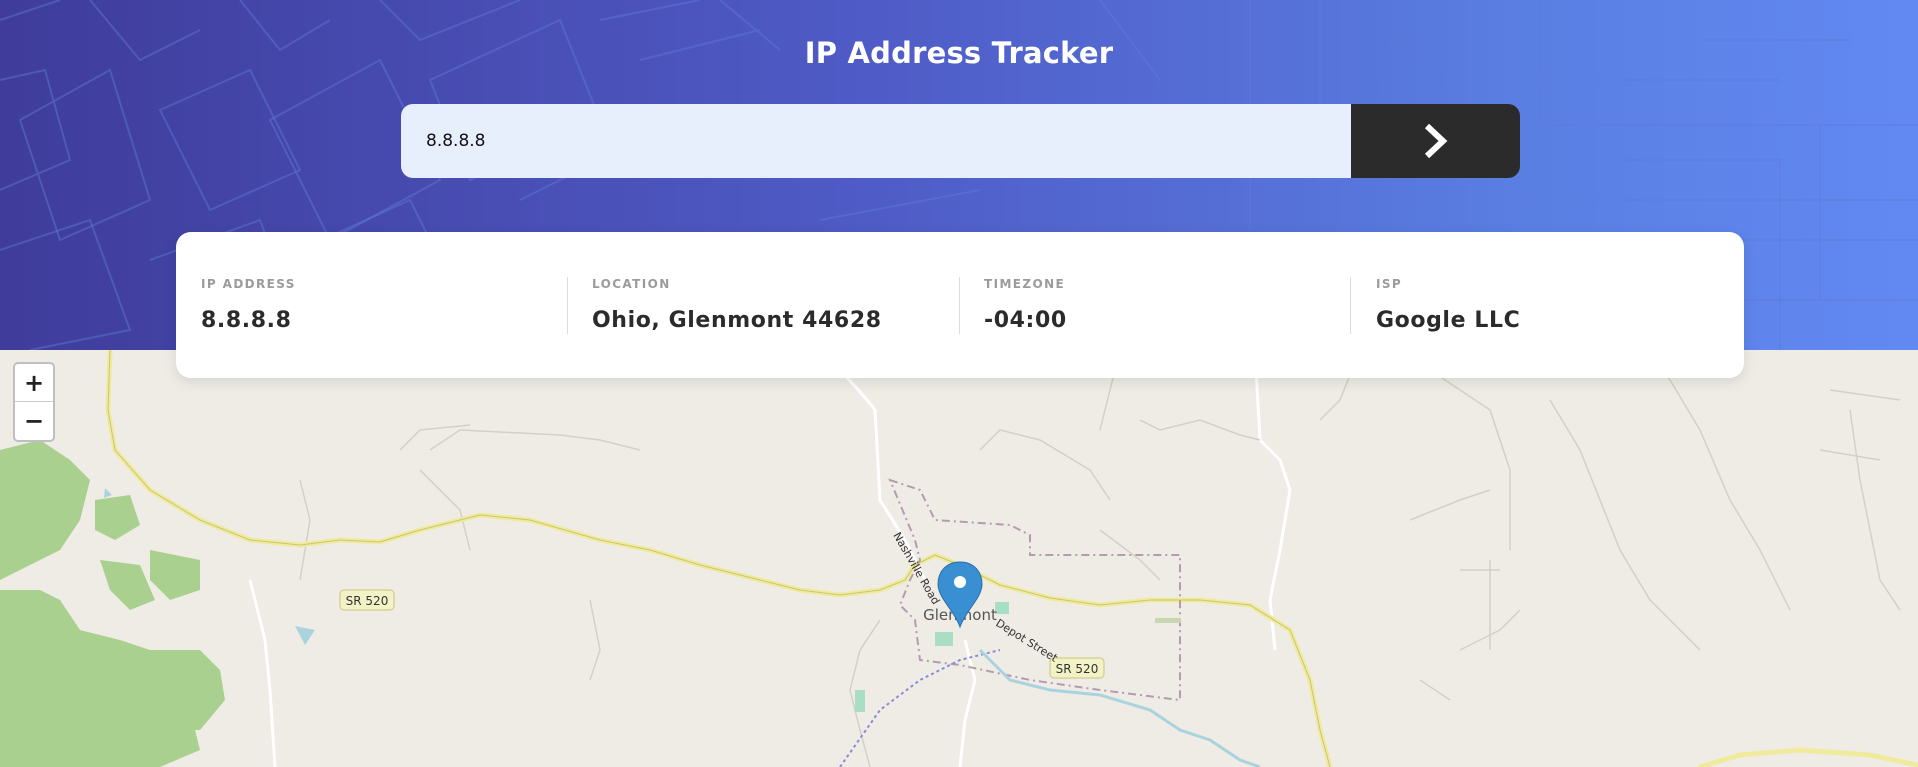 Image resolution: width=1918 pixels, height=767 pixels. Describe the element at coordinates (248, 284) in the screenshot. I see `ip-address-label: IP ADDRESS` at that location.